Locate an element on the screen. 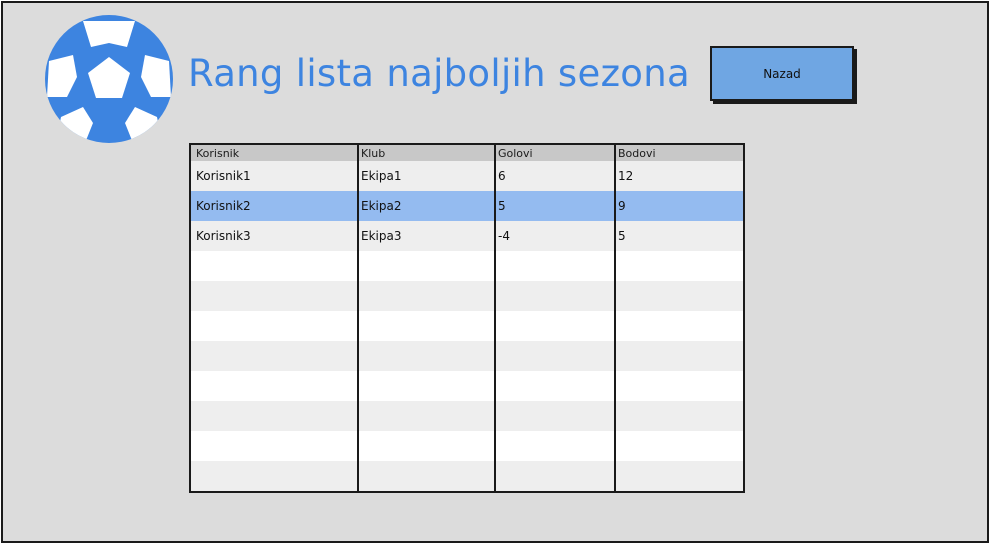 Image resolution: width=990 pixels, height=544 pixels. column-header-korisnik: Korisnik is located at coordinates (217, 153).